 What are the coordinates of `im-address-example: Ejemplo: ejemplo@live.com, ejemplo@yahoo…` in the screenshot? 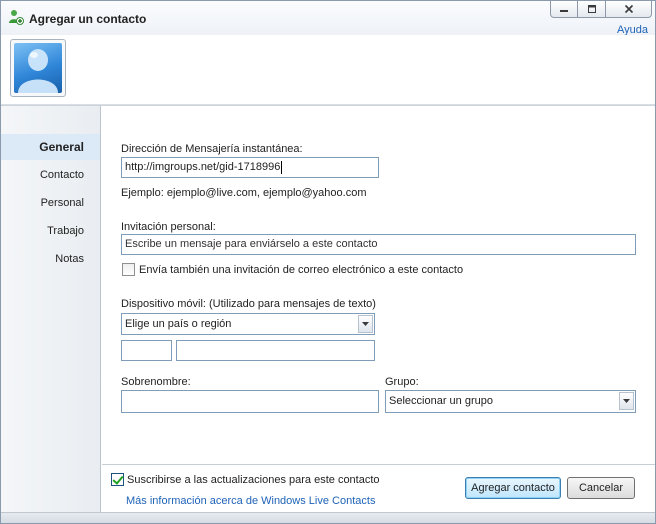 It's located at (244, 193).